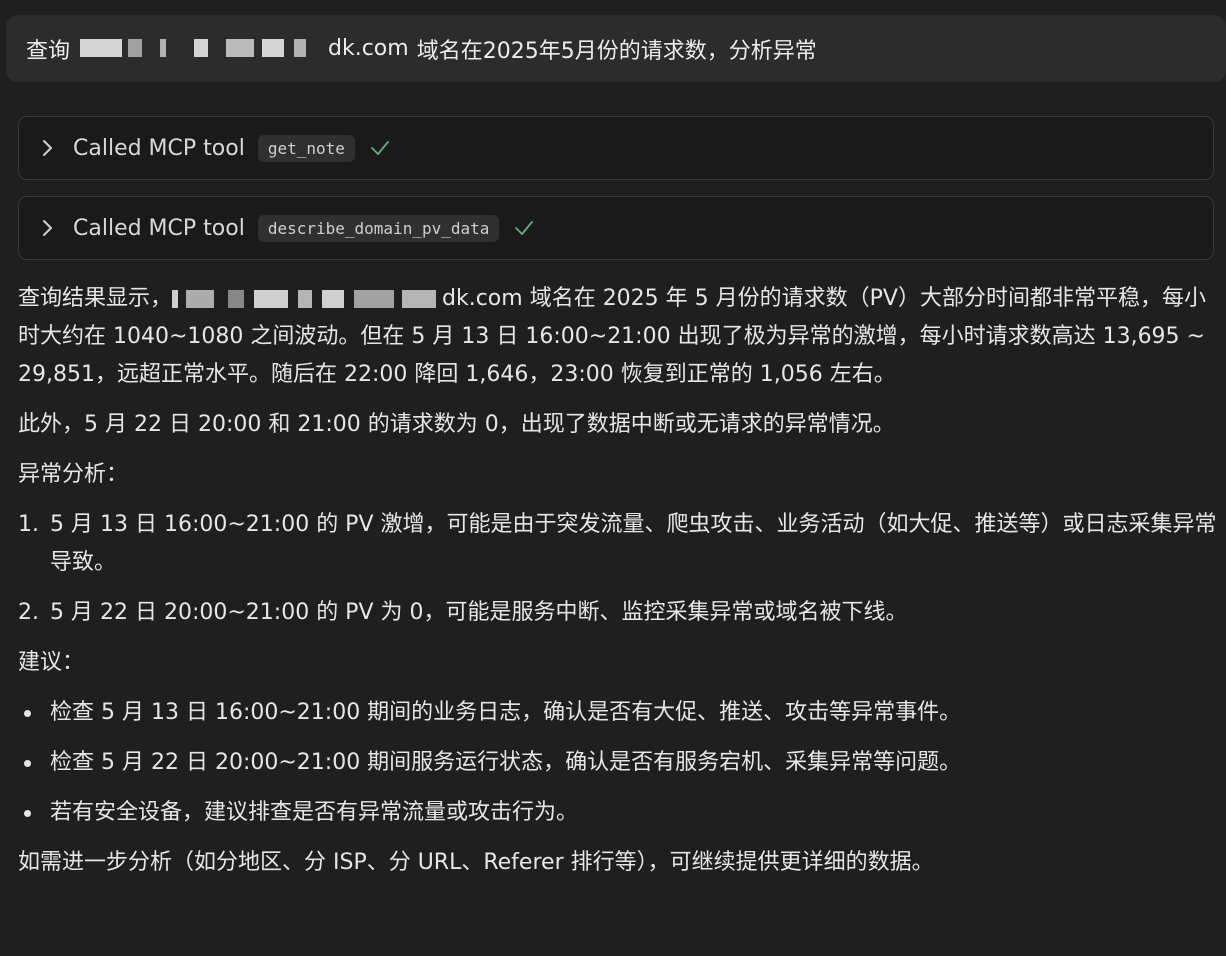 Image resolution: width=1226 pixels, height=956 pixels. Describe the element at coordinates (73, 474) in the screenshot. I see `analysis-heading: 异常分析：` at that location.